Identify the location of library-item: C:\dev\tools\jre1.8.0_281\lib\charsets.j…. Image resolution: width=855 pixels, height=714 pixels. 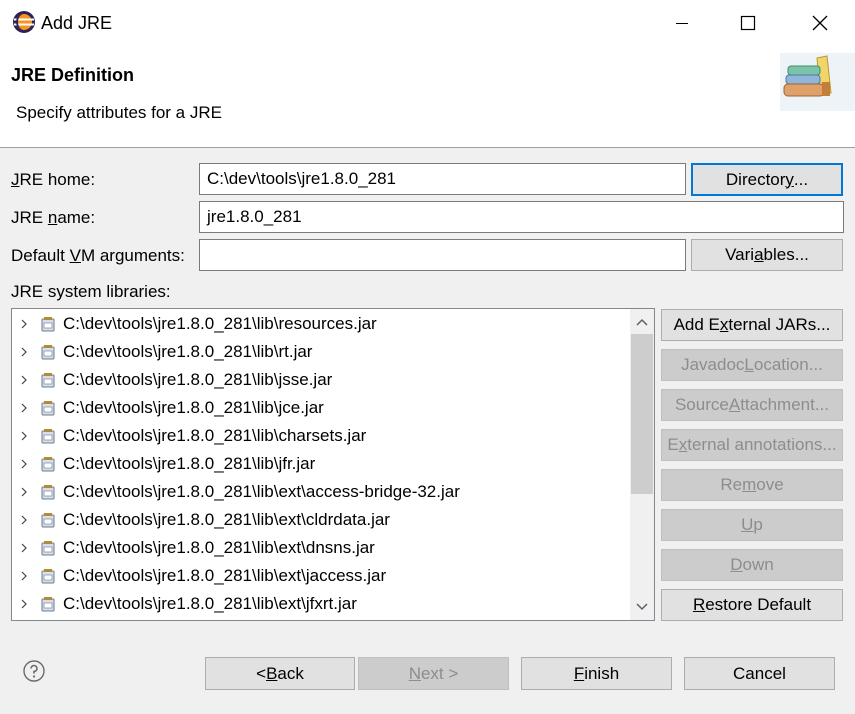
(322, 436).